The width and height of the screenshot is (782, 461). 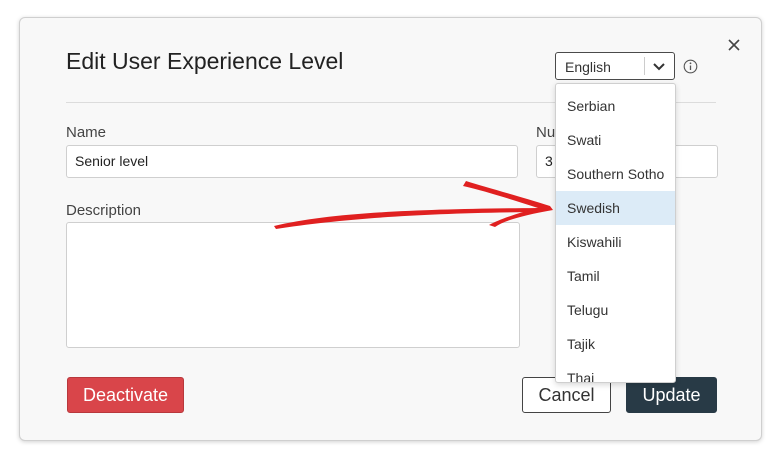 What do you see at coordinates (615, 371) in the screenshot?
I see `language-option-thai: Thai` at bounding box center [615, 371].